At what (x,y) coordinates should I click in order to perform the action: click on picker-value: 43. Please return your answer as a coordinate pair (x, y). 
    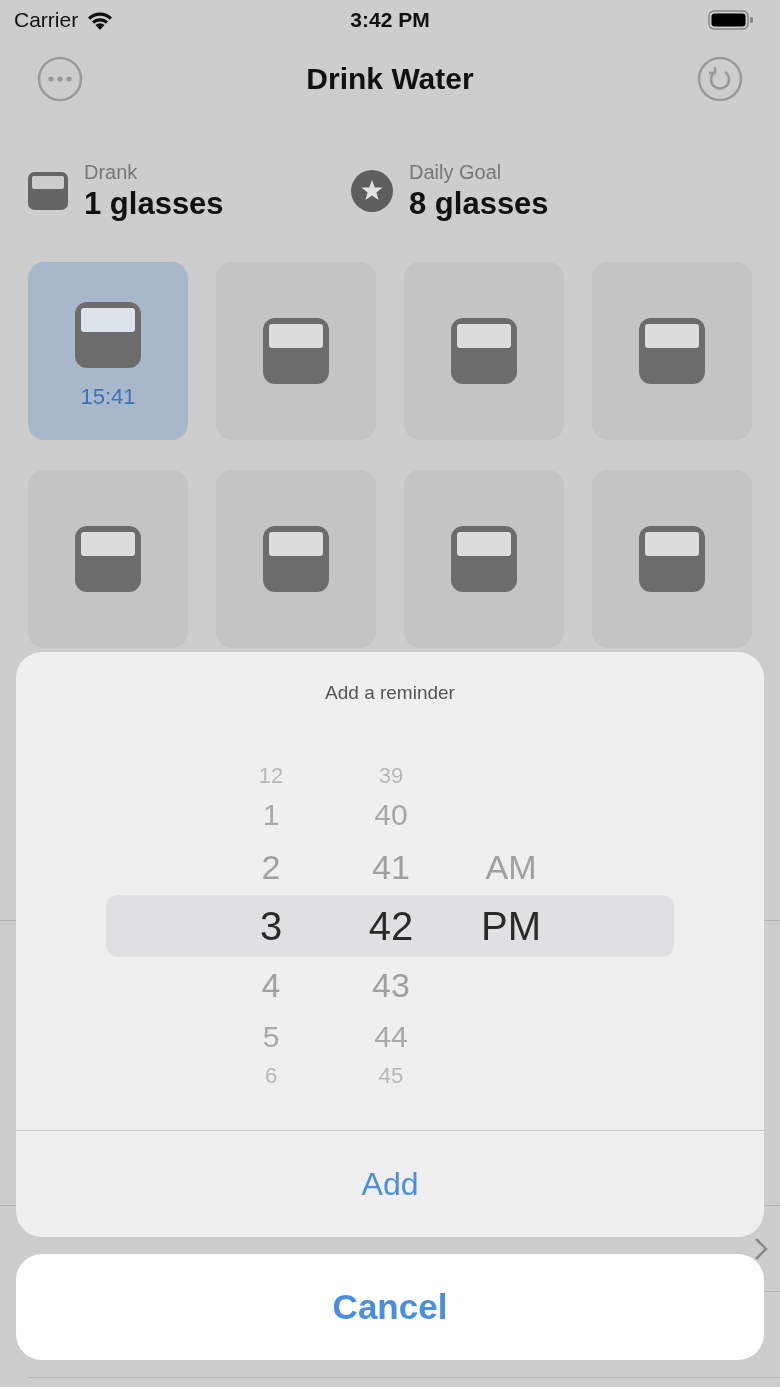
    Looking at the image, I should click on (391, 985).